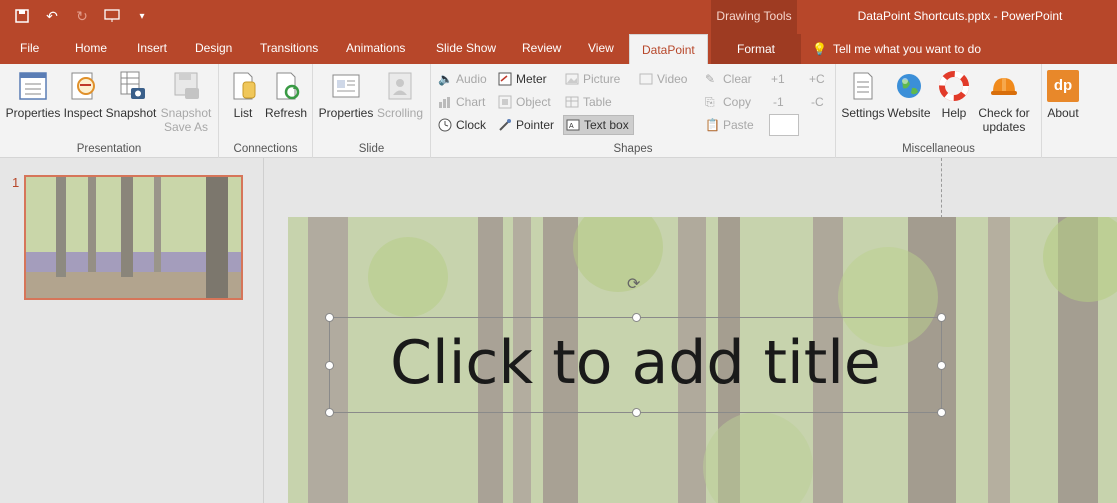 The image size is (1117, 503). Describe the element at coordinates (541, 48) in the screenshot. I see `tab-review: Review` at that location.